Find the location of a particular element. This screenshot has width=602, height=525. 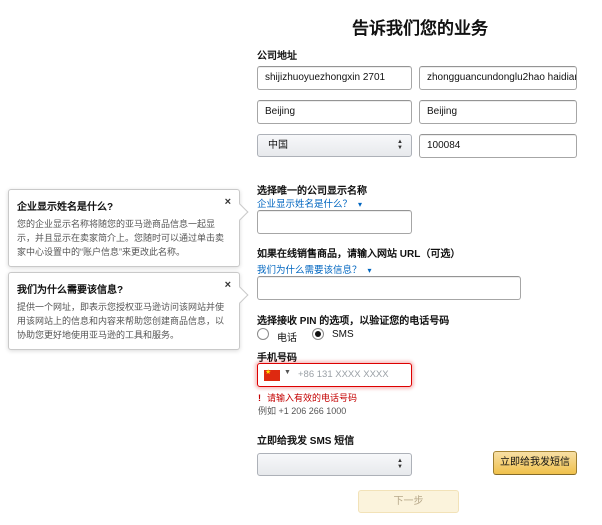

phone-error-text: 请输入有效的电话号码 is located at coordinates (312, 398).